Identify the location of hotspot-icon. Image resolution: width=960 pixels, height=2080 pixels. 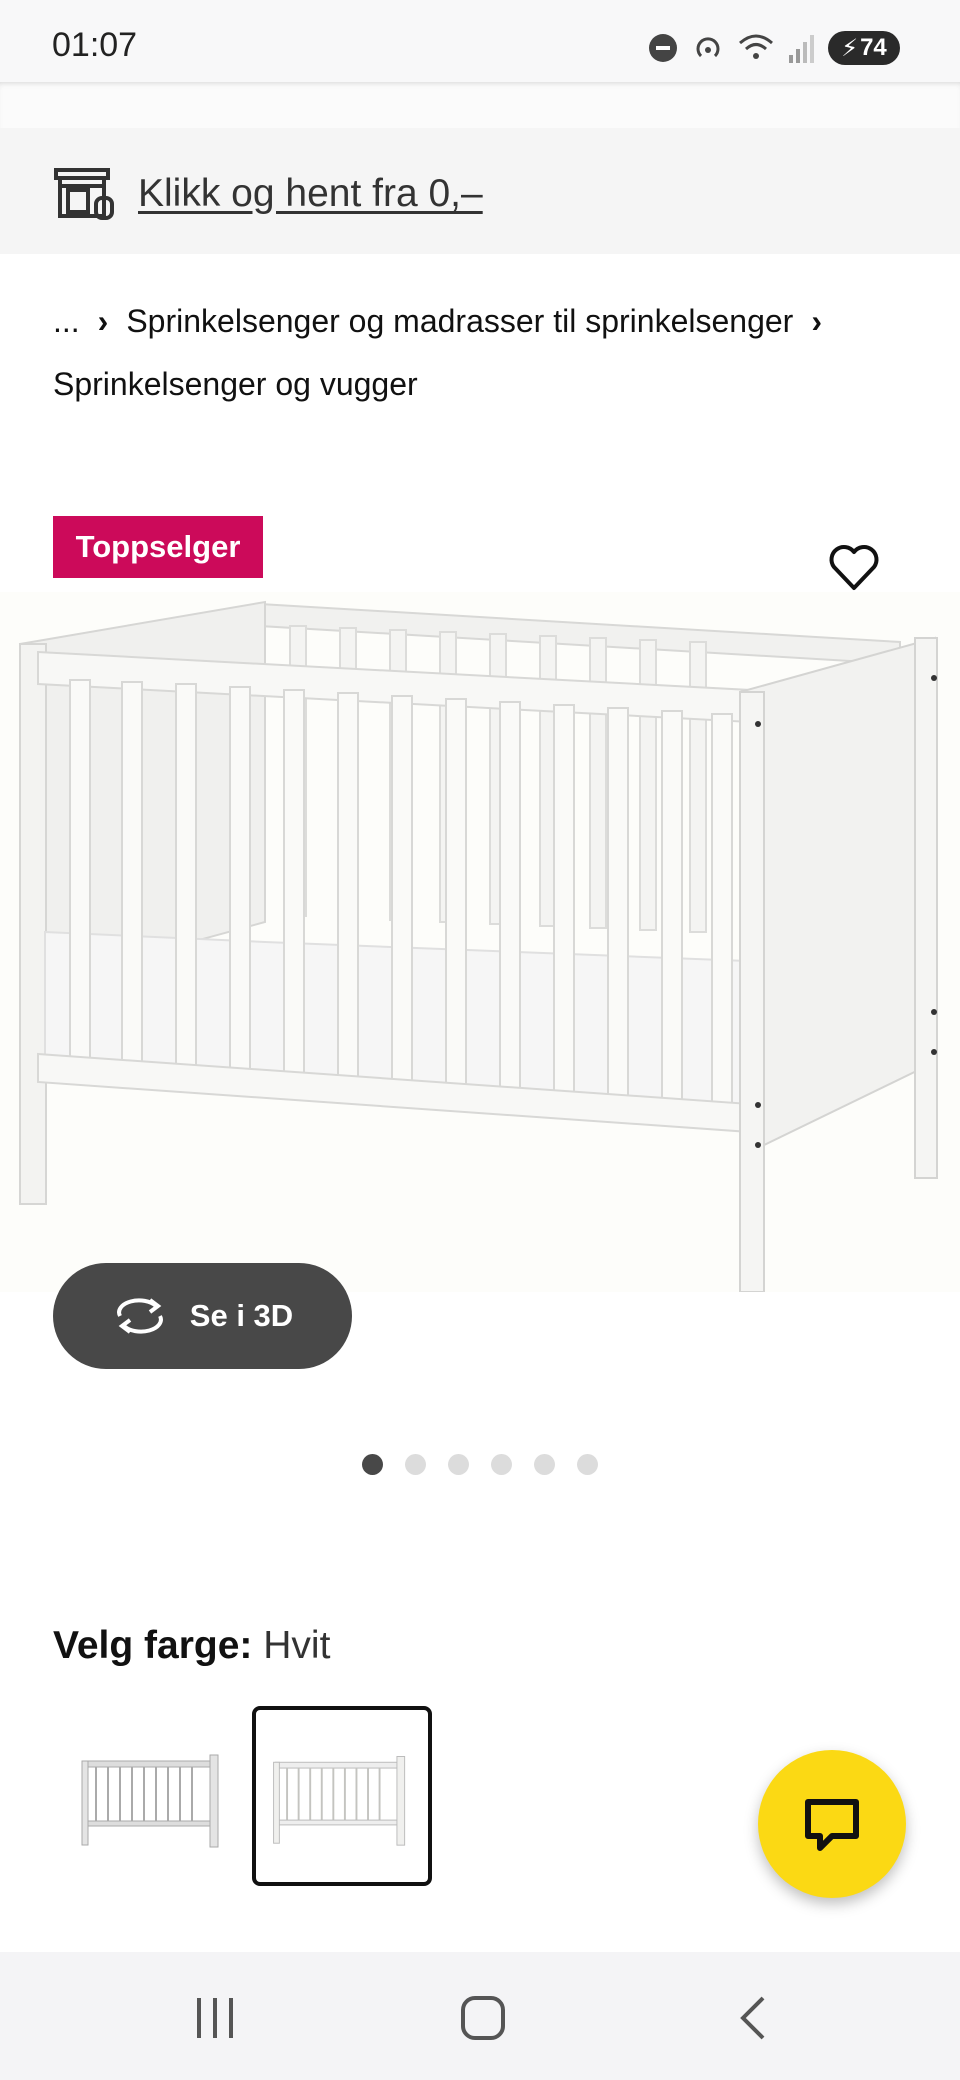
(708, 47).